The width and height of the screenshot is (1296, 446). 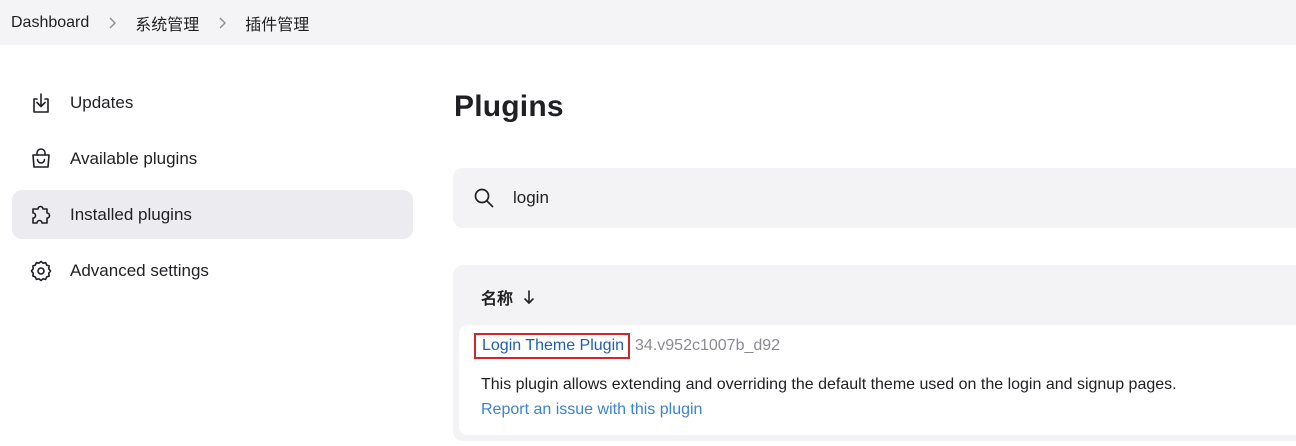 I want to click on page-title: Plugins, so click(x=509, y=106).